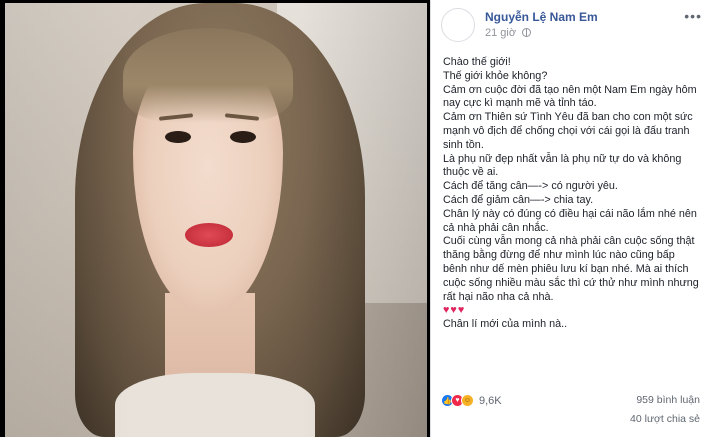 The image size is (710, 437). What do you see at coordinates (541, 17) in the screenshot?
I see `author-name: Nguyễn Lệ Nam Em` at bounding box center [541, 17].